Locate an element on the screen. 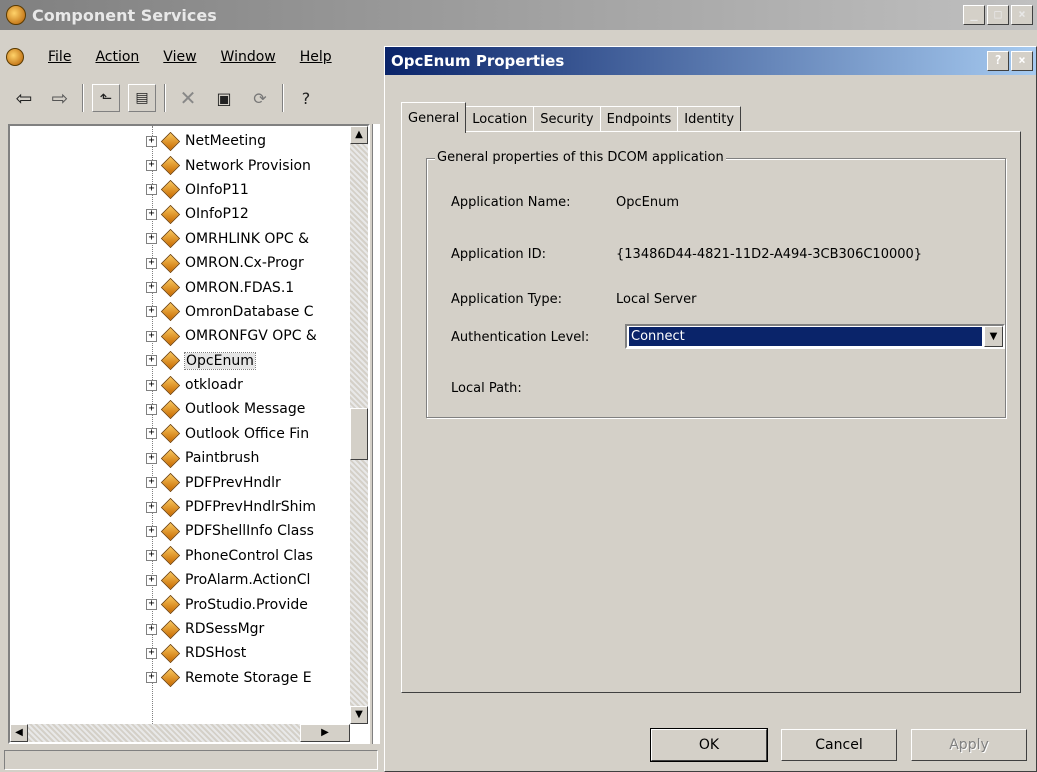 Image resolution: width=1037 pixels, height=772 pixels. tree-item: + OMRON.FDAS.1 is located at coordinates (180, 287).